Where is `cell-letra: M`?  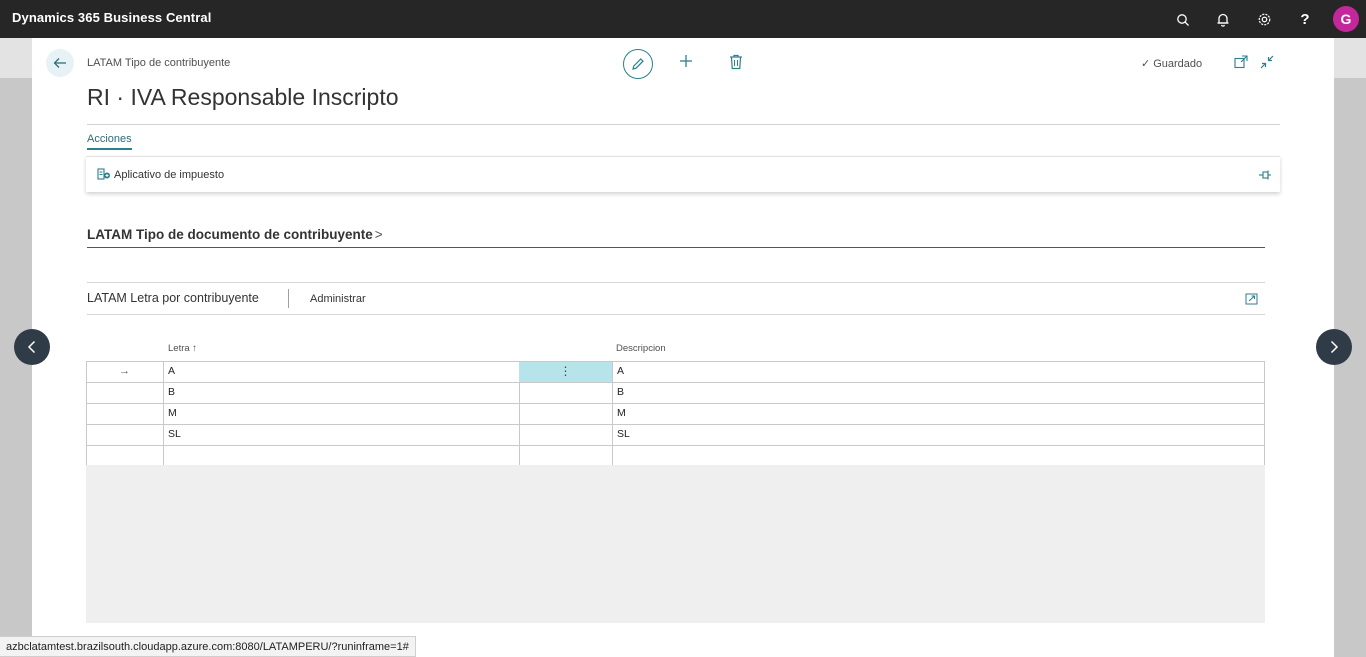
cell-letra: M is located at coordinates (341, 414).